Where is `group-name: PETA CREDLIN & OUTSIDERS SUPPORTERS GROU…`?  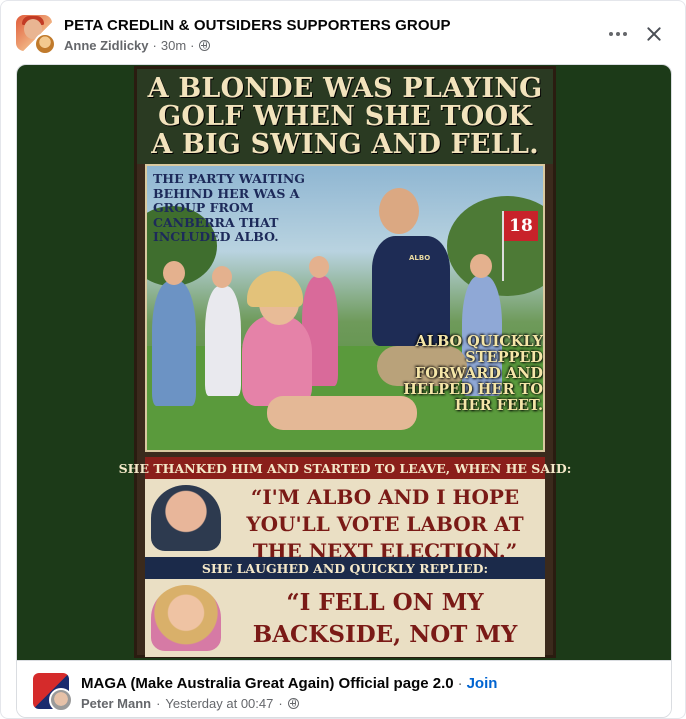
group-name: PETA CREDLIN & OUTSIDERS SUPPORTERS GROU… is located at coordinates (257, 25).